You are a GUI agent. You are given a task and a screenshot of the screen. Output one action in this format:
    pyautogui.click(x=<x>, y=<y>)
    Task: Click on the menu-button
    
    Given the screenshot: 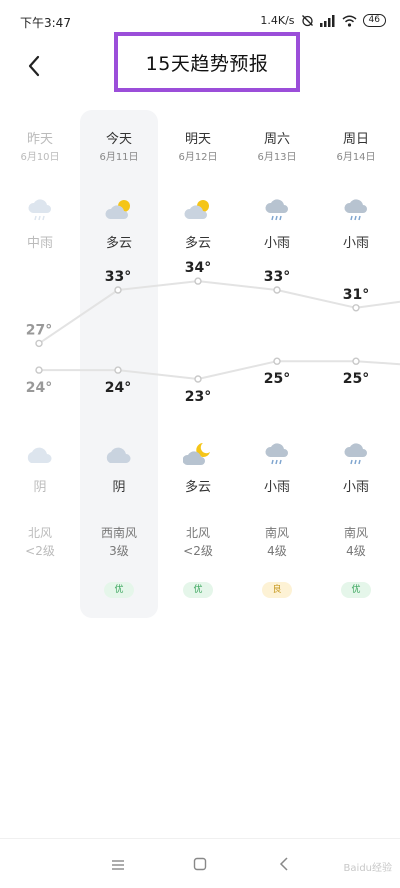 What is the action you would take?
    pyautogui.click(x=118, y=865)
    